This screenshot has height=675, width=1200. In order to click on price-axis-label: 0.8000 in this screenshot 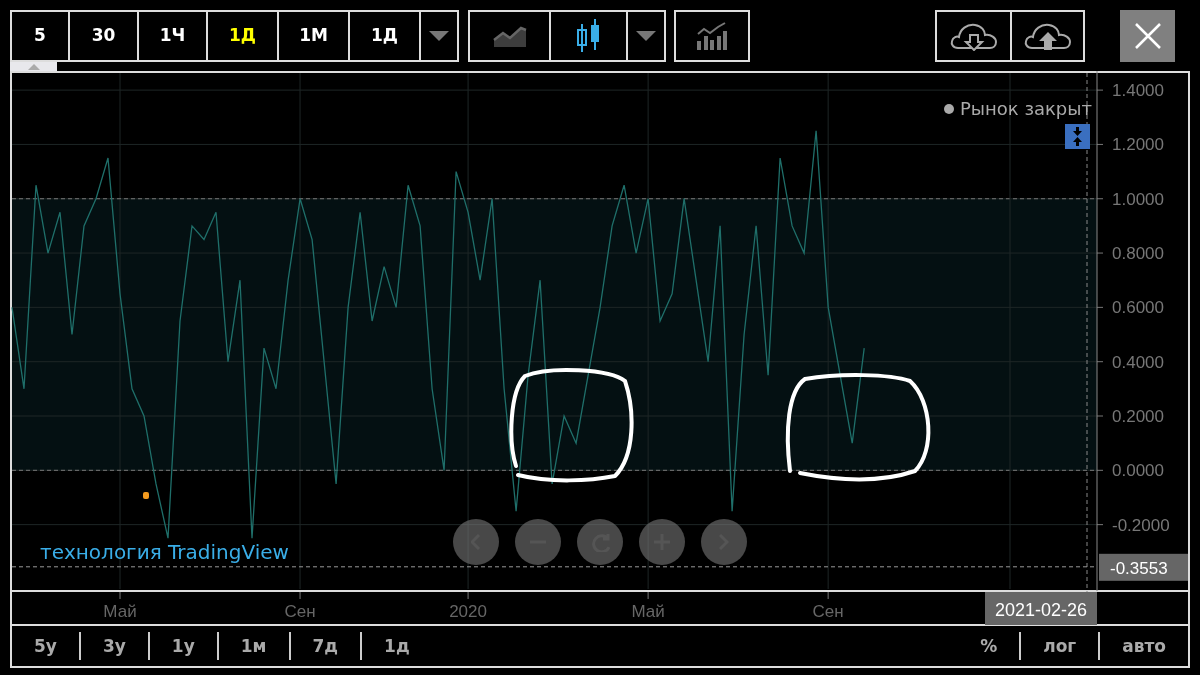, I will do `click(1138, 254)`.